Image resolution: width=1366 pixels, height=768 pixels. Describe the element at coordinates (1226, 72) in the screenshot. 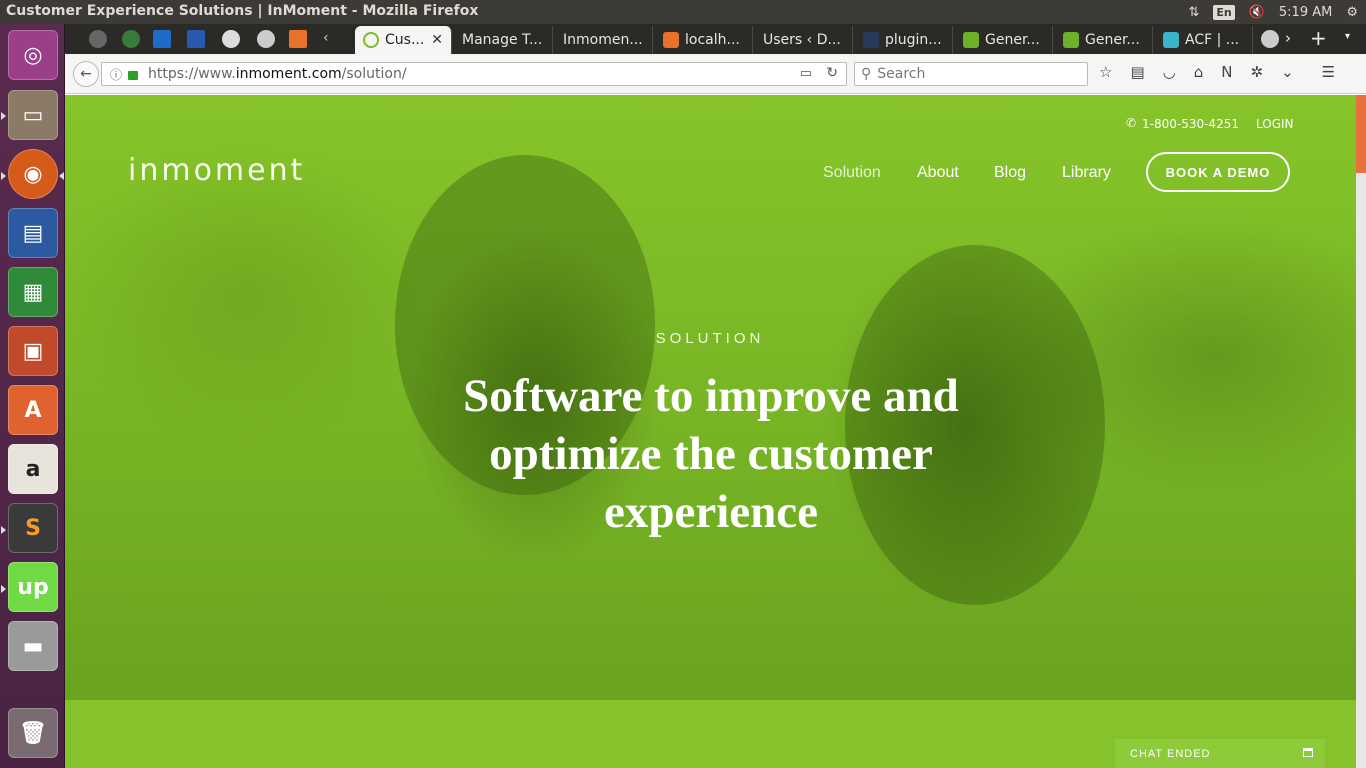

I see `extension-n-icon: N` at that location.